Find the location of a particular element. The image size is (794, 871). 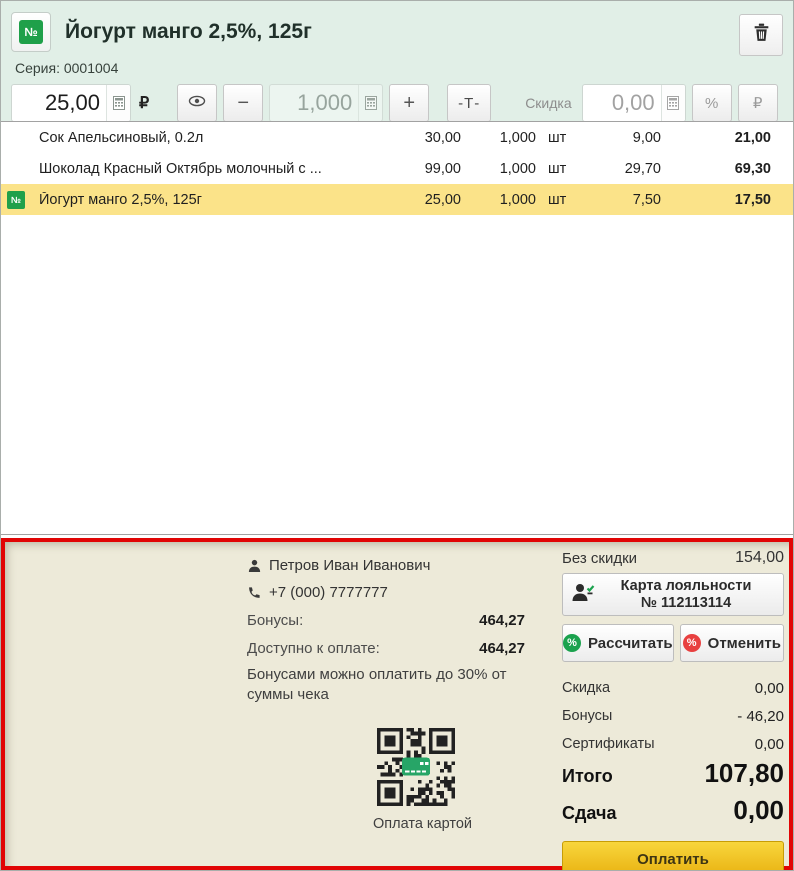

discount-input-group is located at coordinates (633, 103).